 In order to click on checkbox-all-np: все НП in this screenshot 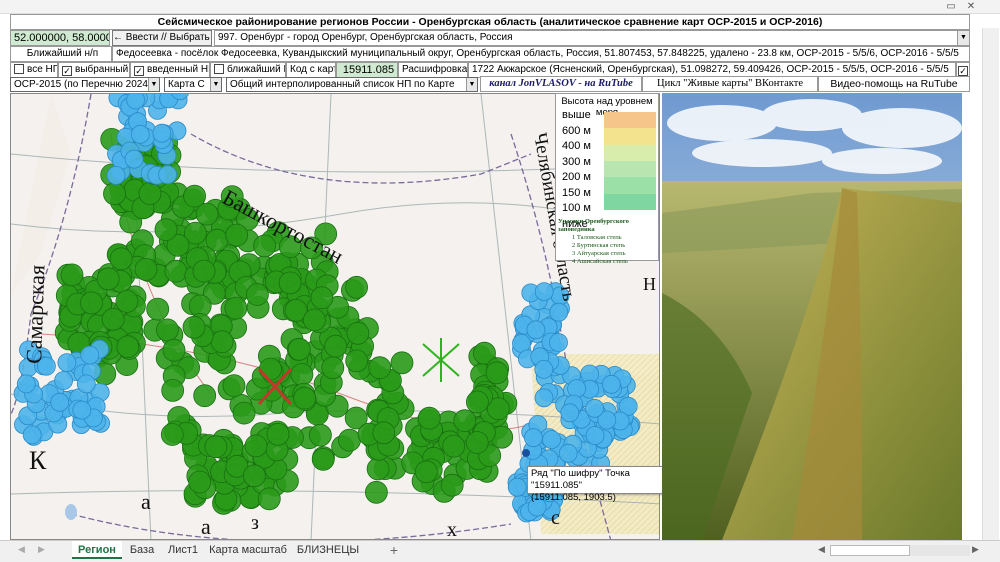, I will do `click(34, 70)`.